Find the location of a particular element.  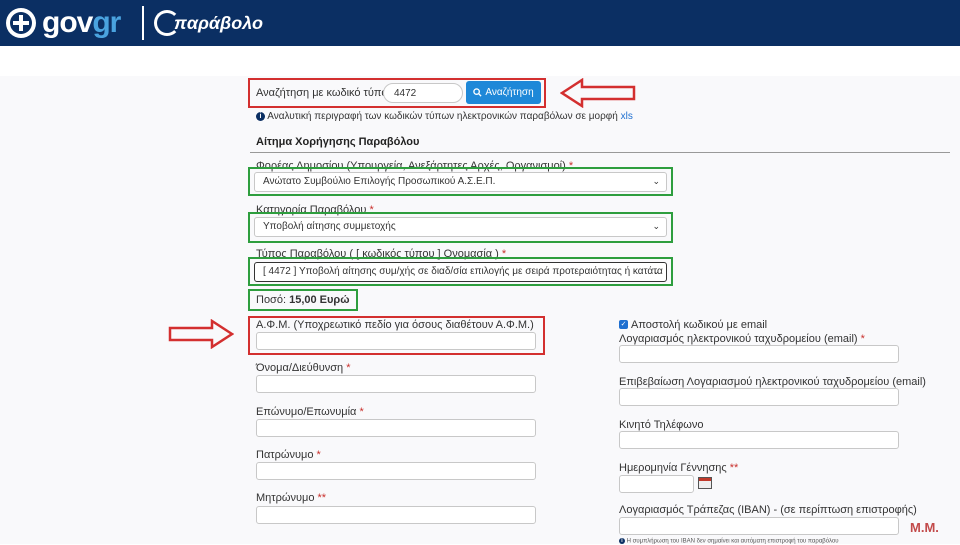

category-select: Υποβολή αίτησης συμμετοχής ⌄ is located at coordinates (460, 227).